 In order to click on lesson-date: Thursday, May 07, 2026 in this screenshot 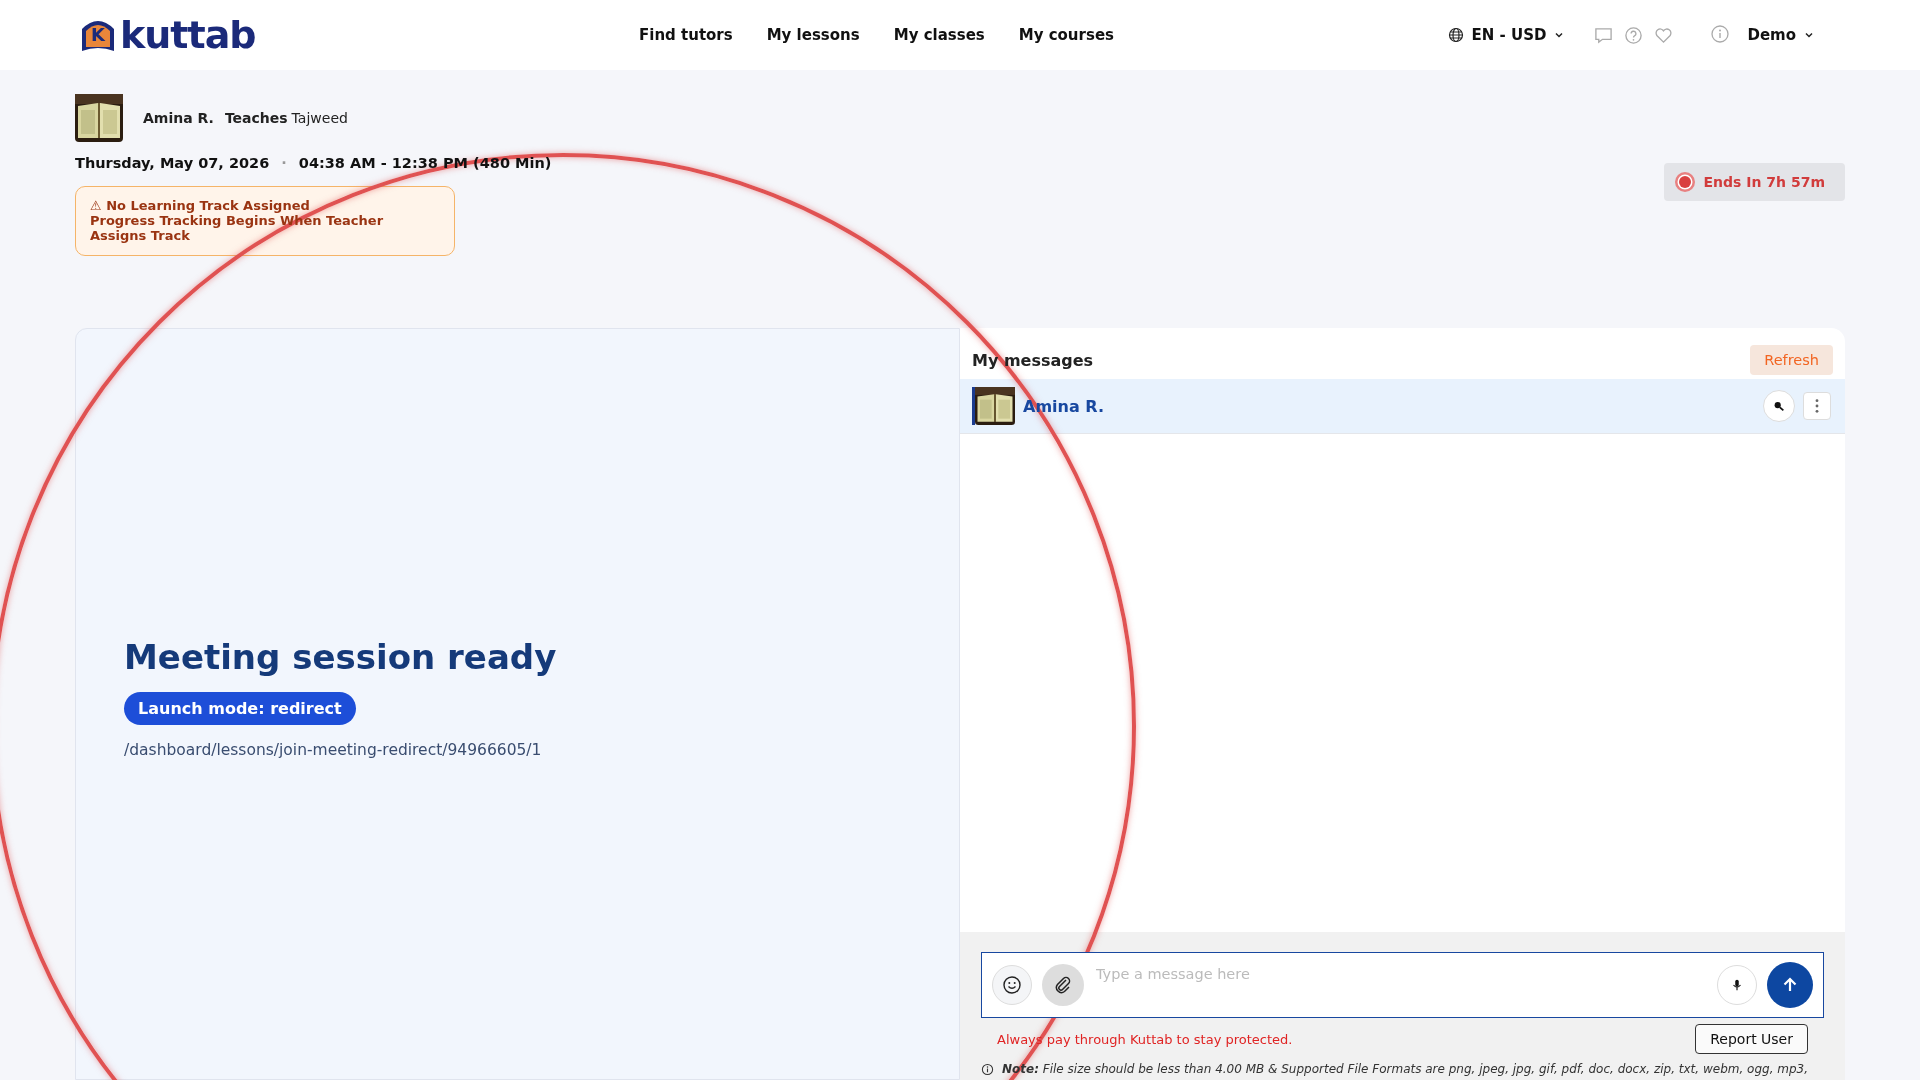, I will do `click(172, 163)`.